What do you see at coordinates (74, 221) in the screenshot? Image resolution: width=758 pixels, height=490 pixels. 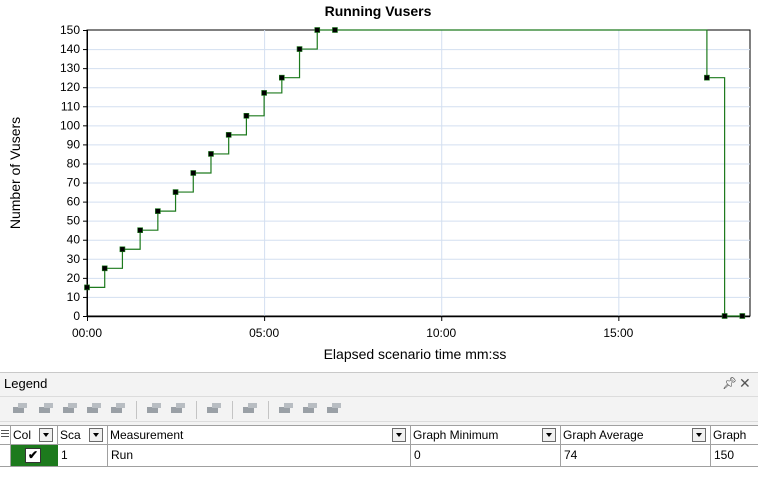 I see `y-tick-label: 50` at bounding box center [74, 221].